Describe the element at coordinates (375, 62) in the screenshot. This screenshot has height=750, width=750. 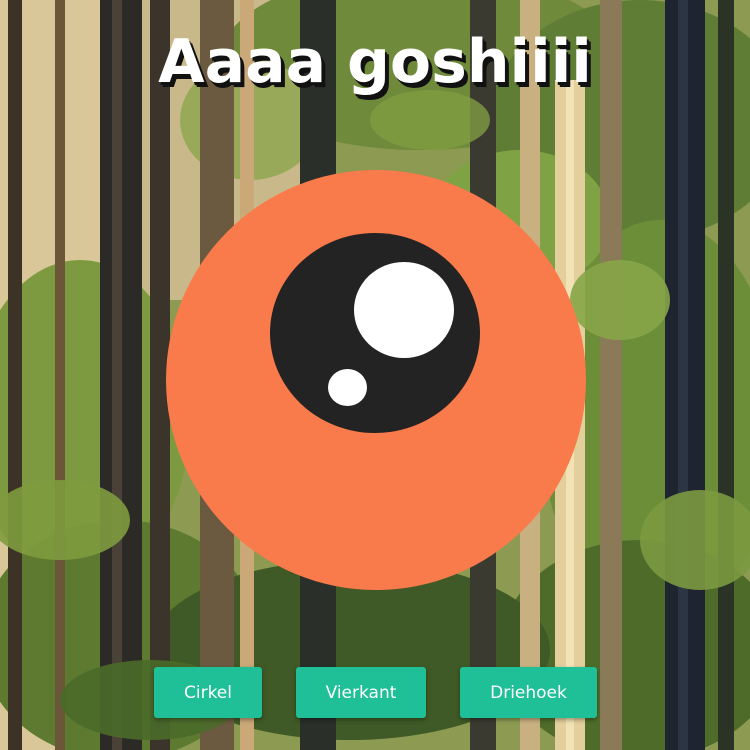
I see `page-title: Aaaa goshiiii` at that location.